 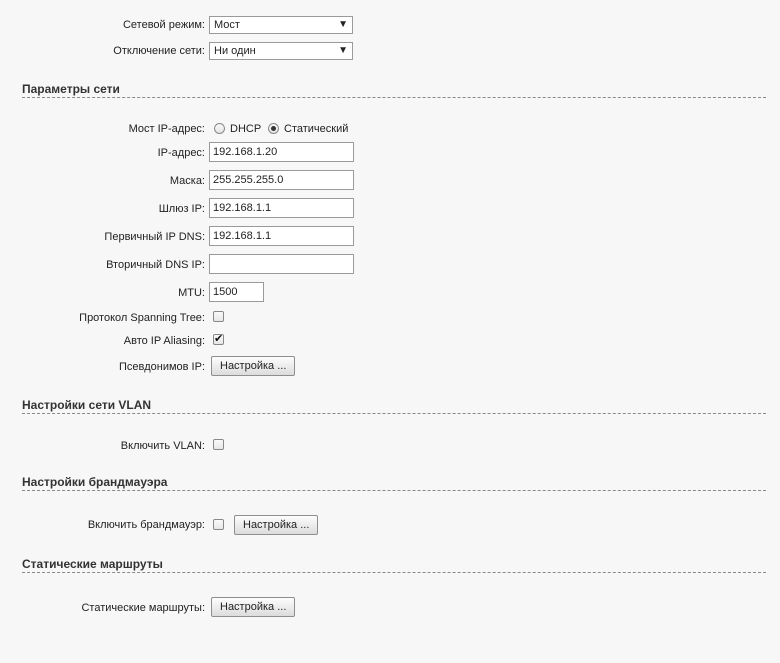 What do you see at coordinates (146, 525) in the screenshot?
I see `enable-firewall-label: Включить брандмауэр:` at bounding box center [146, 525].